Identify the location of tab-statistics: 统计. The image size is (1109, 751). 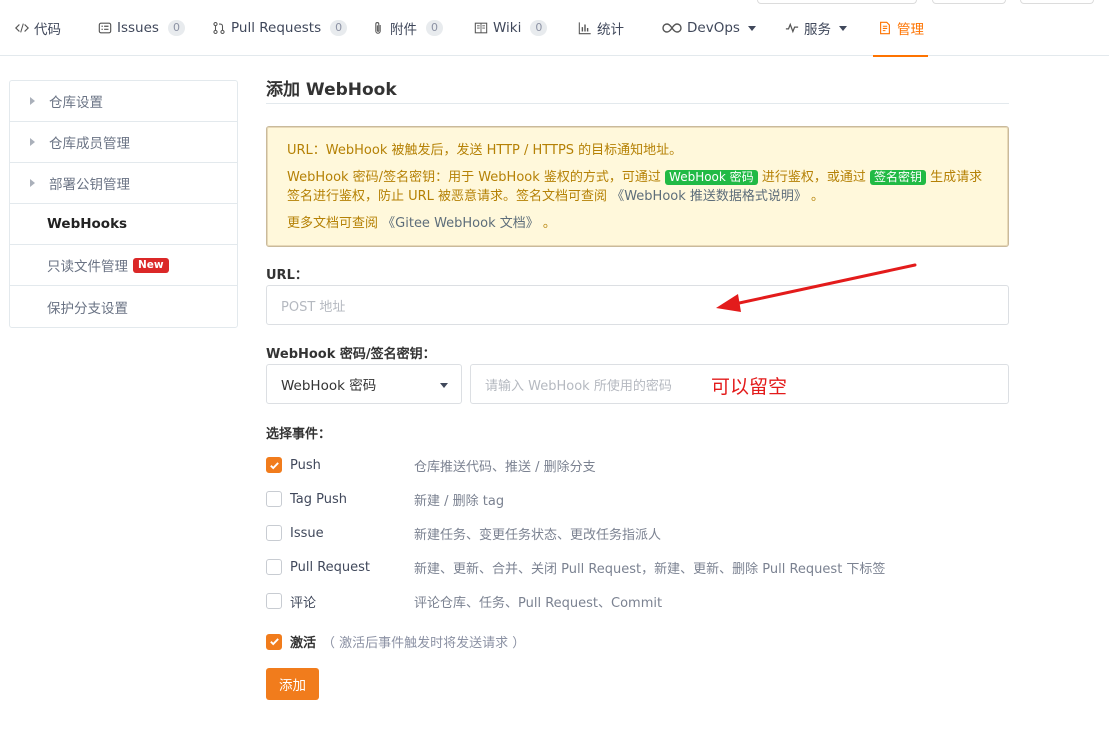
(600, 28).